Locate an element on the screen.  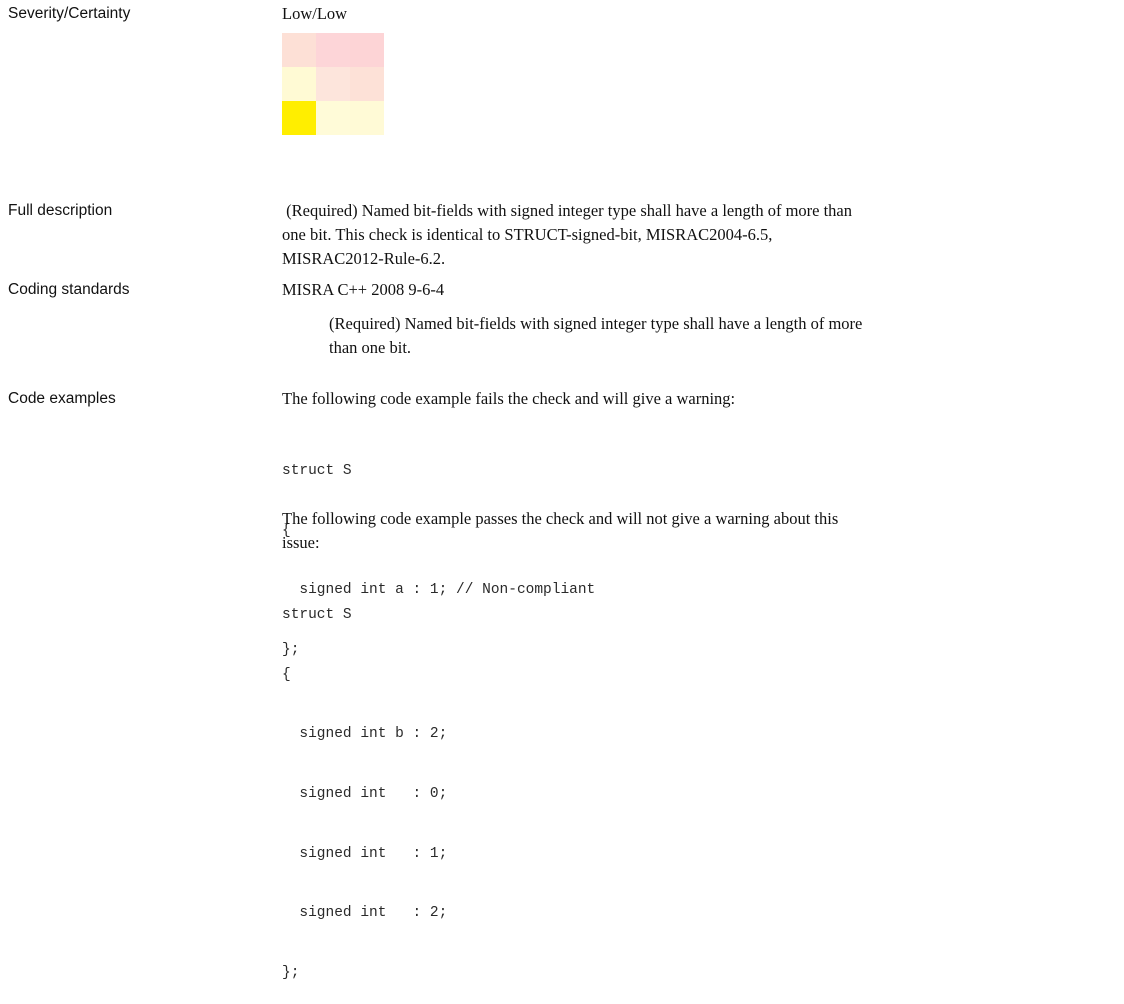
code-line: signed int : 1; is located at coordinates (365, 853).